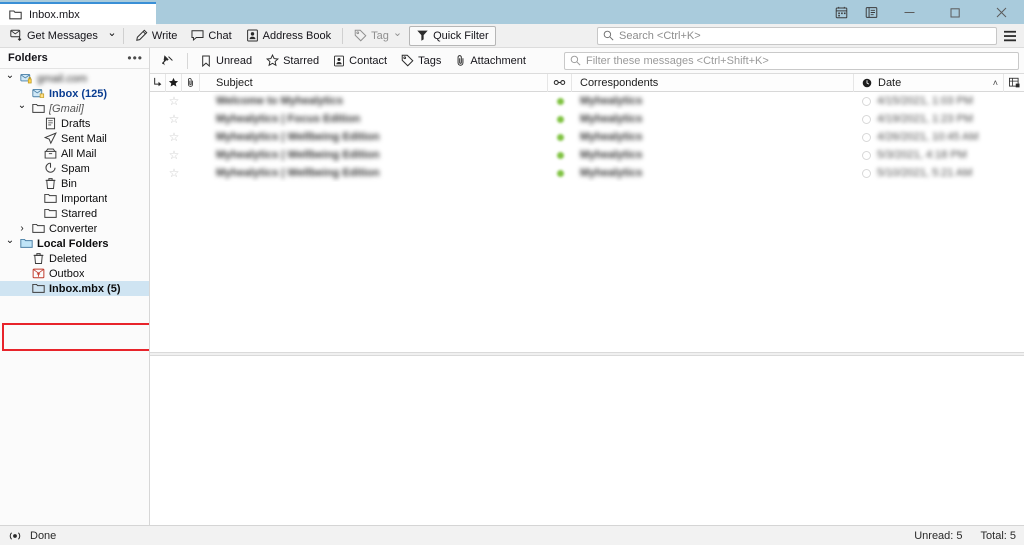 This screenshot has height=545, width=1024. I want to click on folder-row-converter: › Converter, so click(74, 228).